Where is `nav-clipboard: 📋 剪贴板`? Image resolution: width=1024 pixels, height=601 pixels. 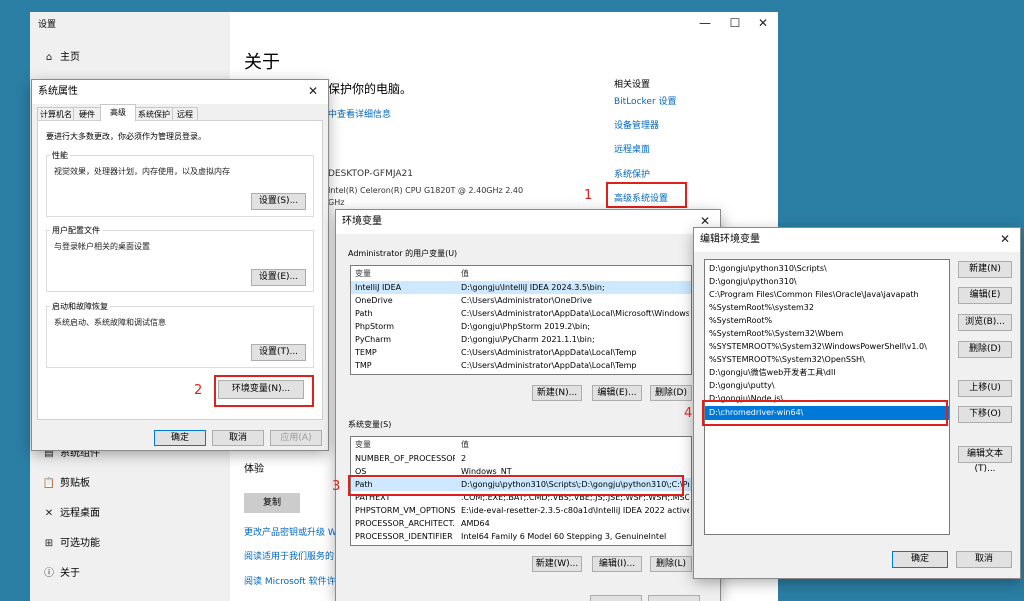
nav-clipboard: 📋 剪贴板 is located at coordinates (144, 484).